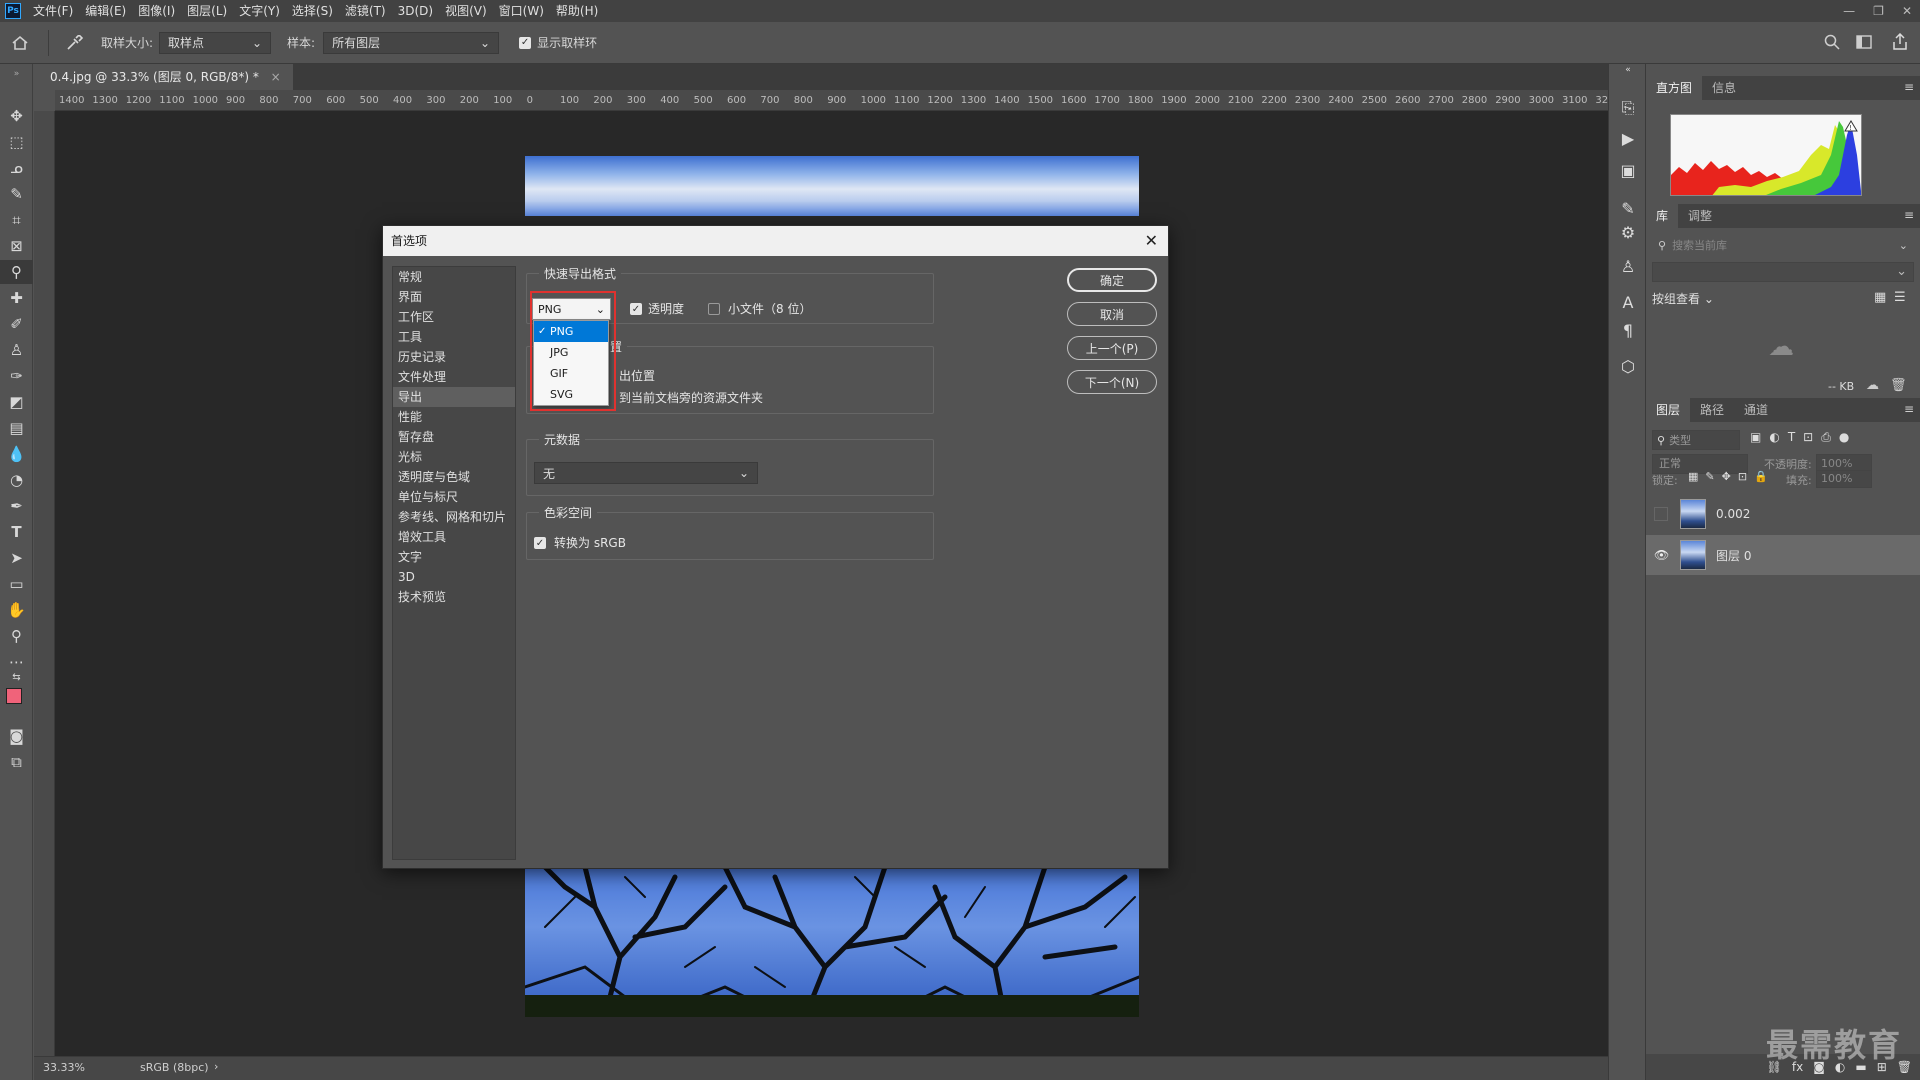 Image resolution: width=1920 pixels, height=1080 pixels. I want to click on eye-icon: 👁, so click(1661, 555).